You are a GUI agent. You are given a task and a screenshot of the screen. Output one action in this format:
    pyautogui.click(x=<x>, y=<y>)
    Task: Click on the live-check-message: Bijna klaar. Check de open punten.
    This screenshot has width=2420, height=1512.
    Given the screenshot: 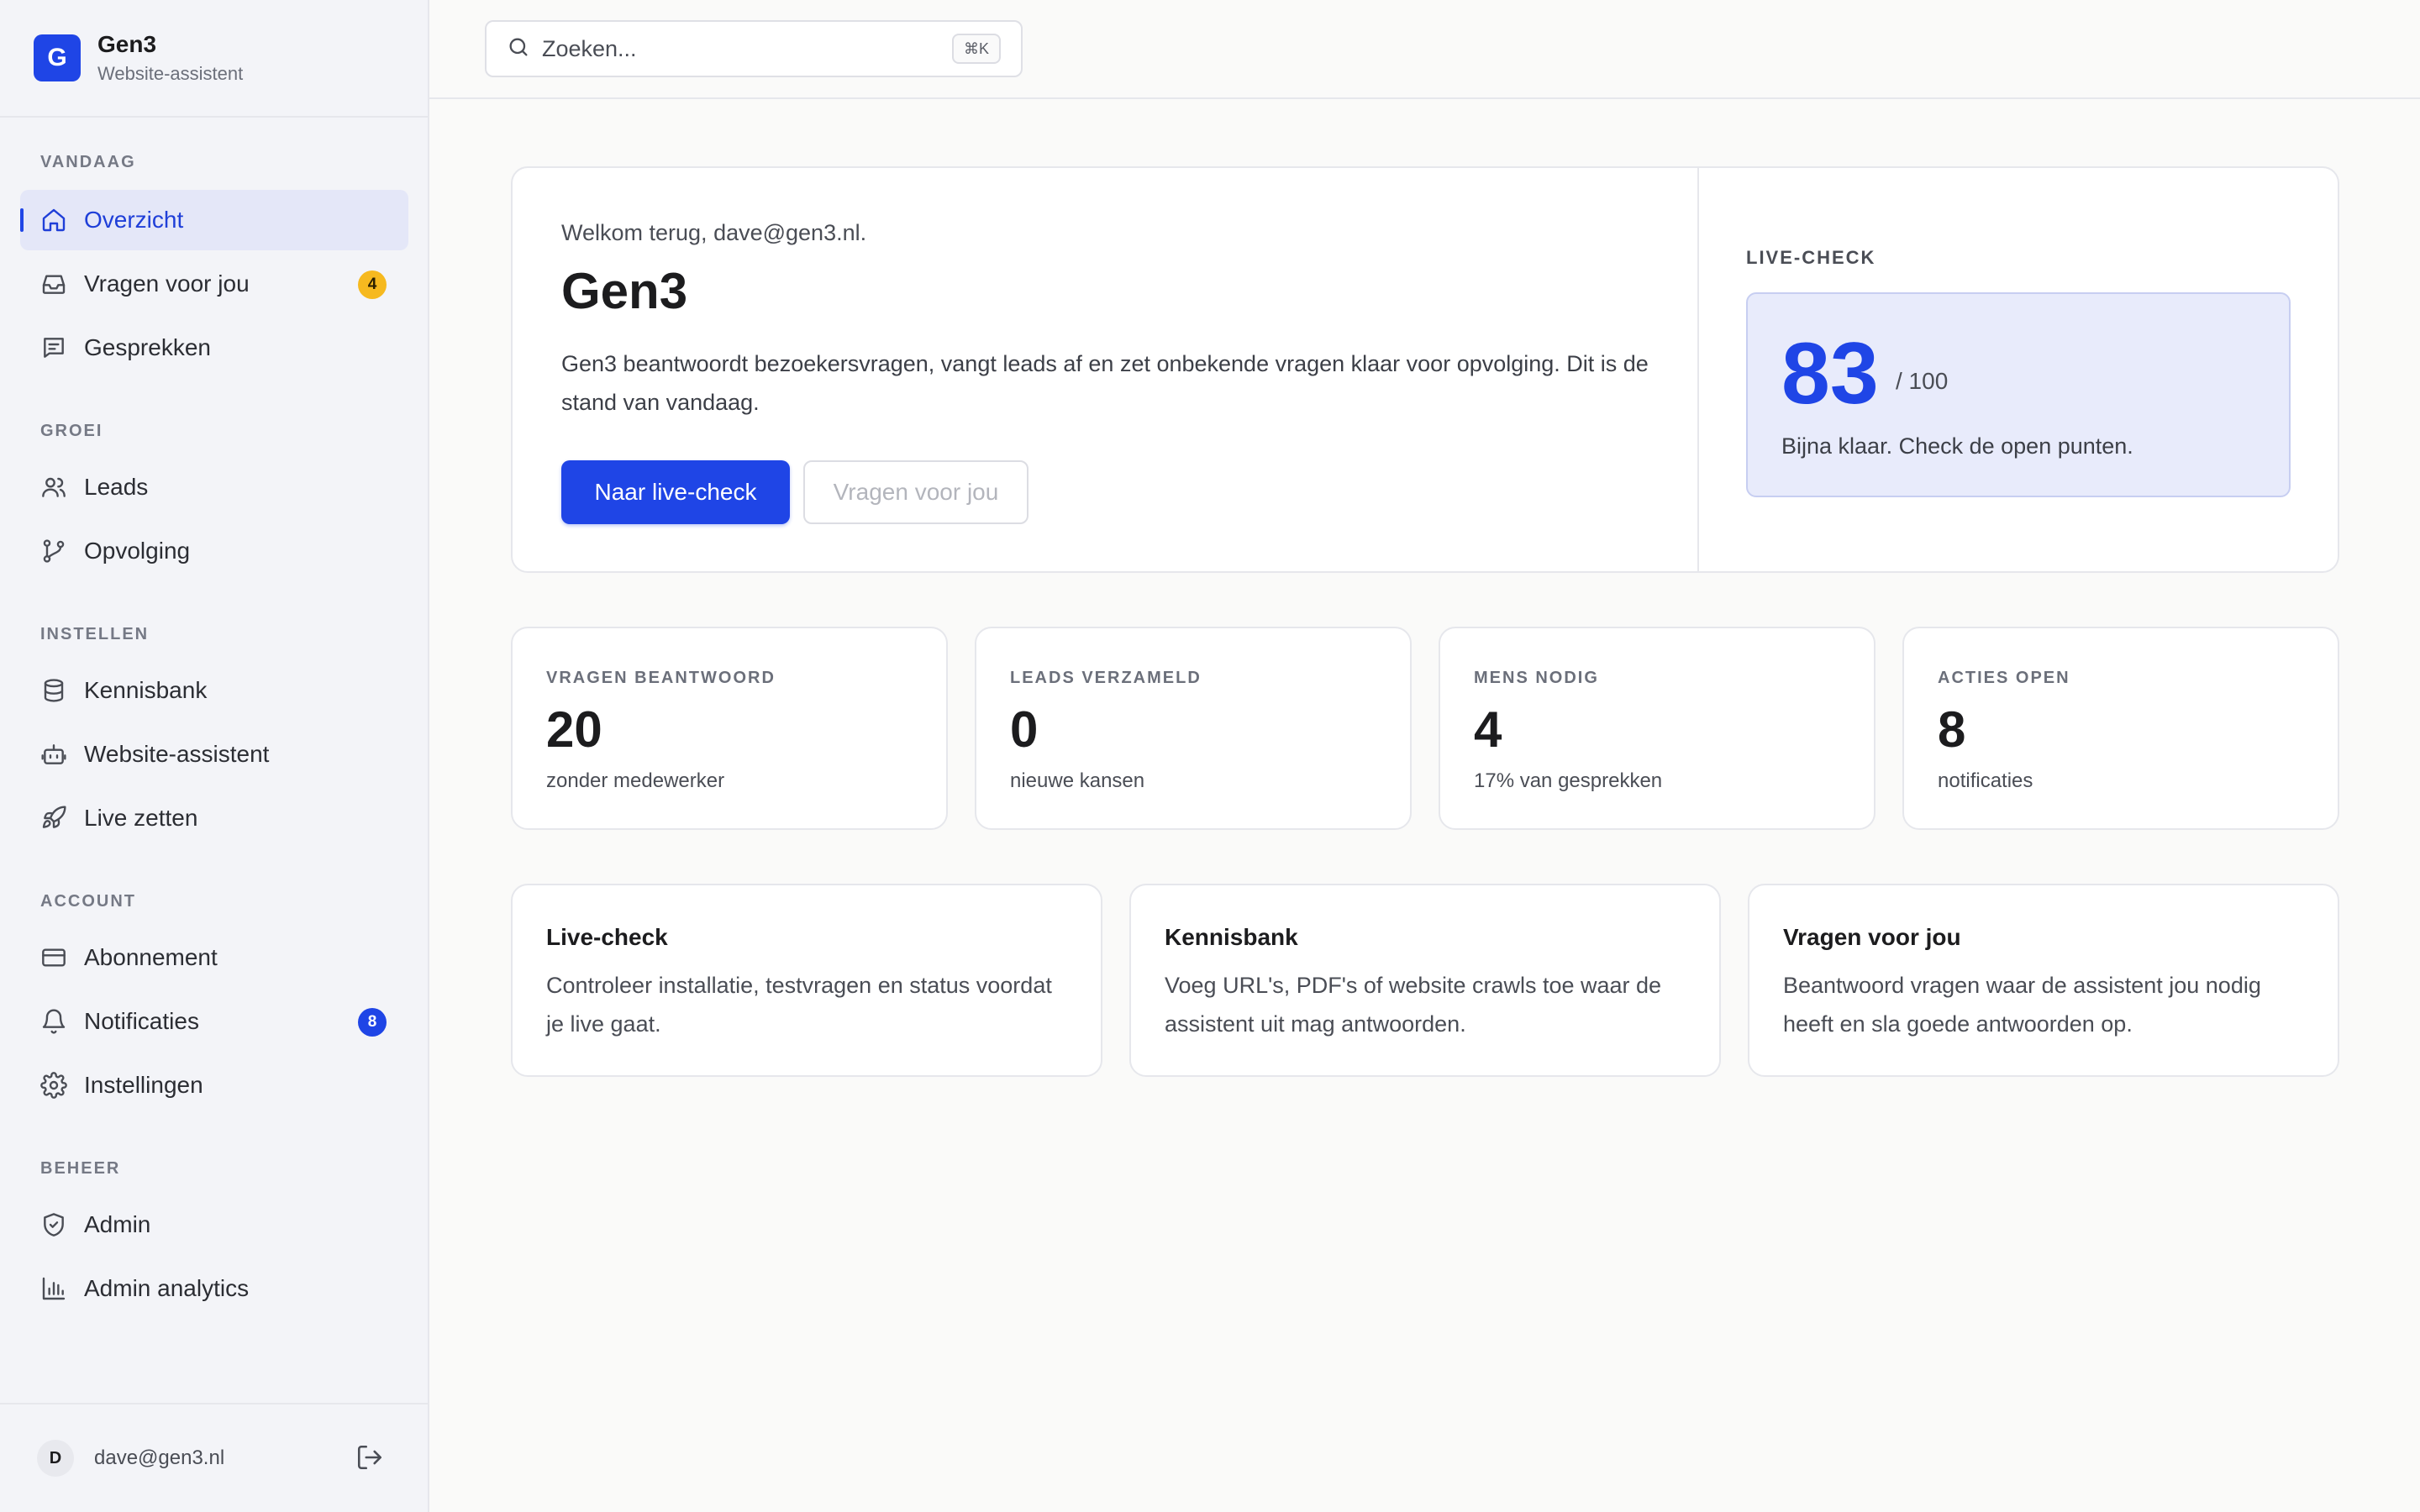 What is the action you would take?
    pyautogui.click(x=1957, y=446)
    